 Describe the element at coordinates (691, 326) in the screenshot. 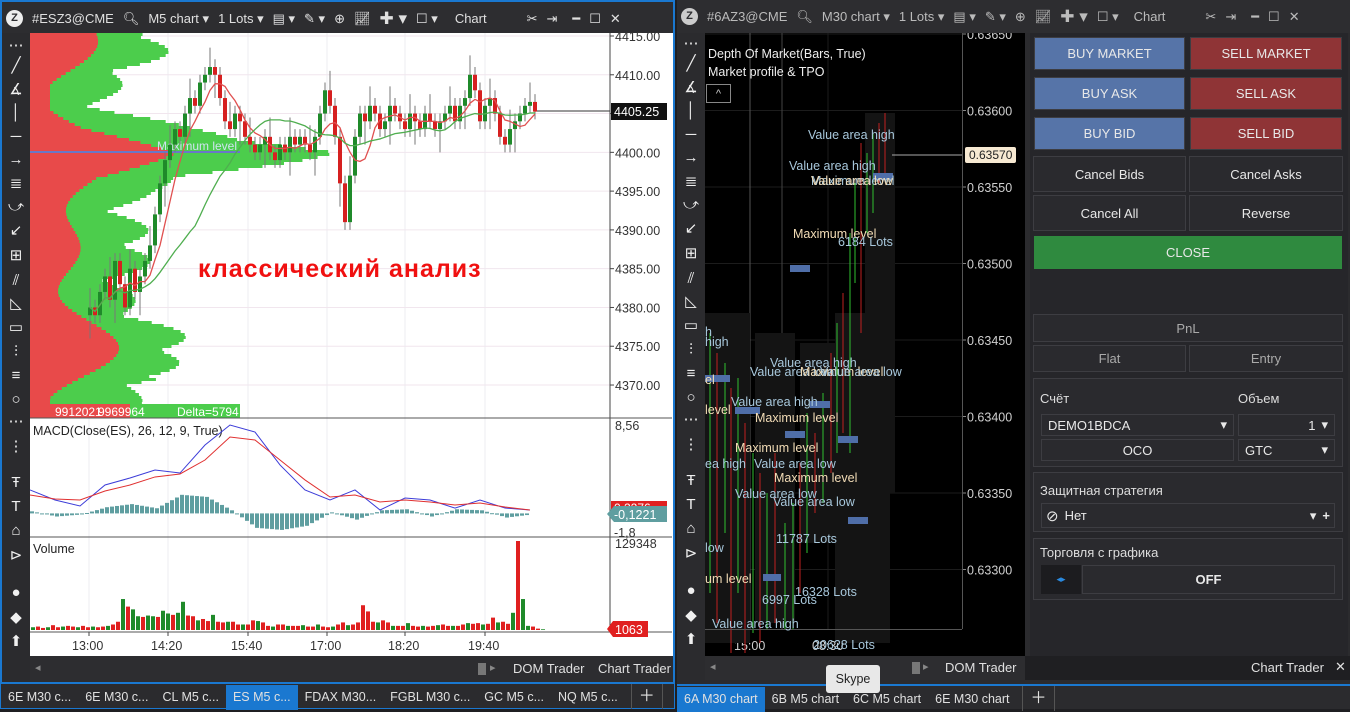

I see `rectangle-icon: ▭` at that location.